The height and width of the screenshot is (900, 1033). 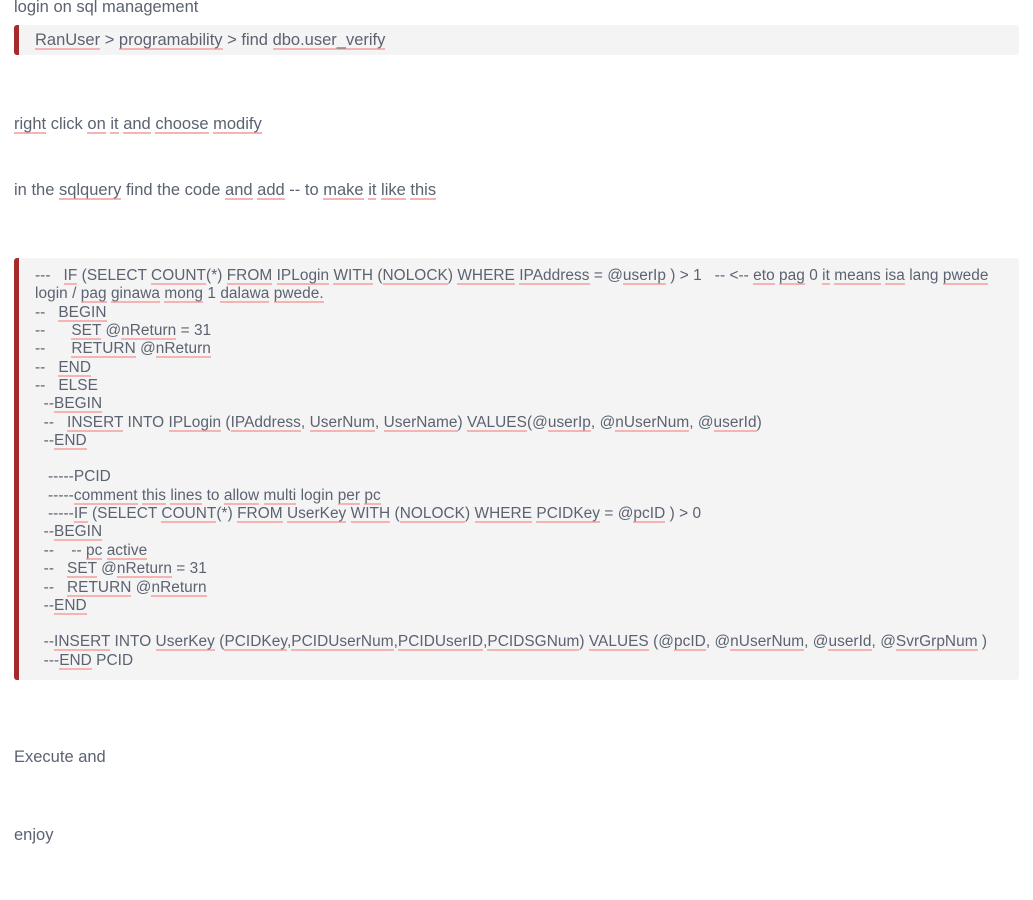 I want to click on spellcheck-underline: userId, so click(x=735, y=422).